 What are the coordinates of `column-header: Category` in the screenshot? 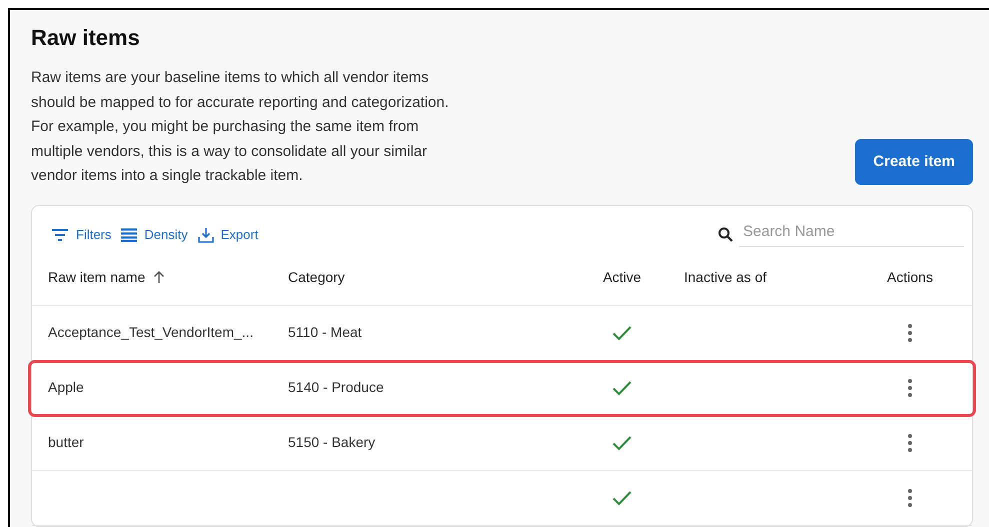 It's located at (424, 277).